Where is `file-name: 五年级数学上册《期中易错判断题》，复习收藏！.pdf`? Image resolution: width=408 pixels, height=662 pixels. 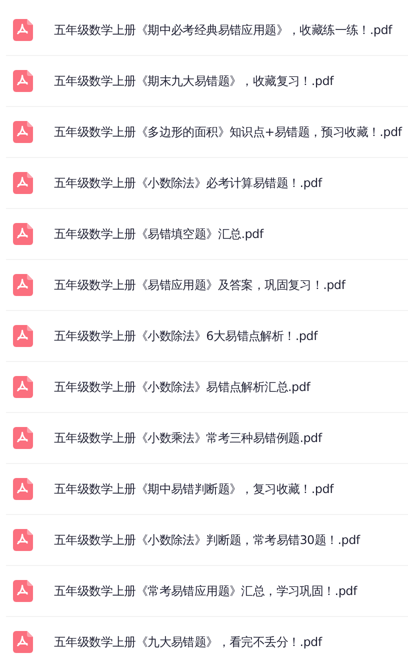 file-name: 五年级数学上册《期中易错判断题》，复习收藏！.pdf is located at coordinates (194, 489).